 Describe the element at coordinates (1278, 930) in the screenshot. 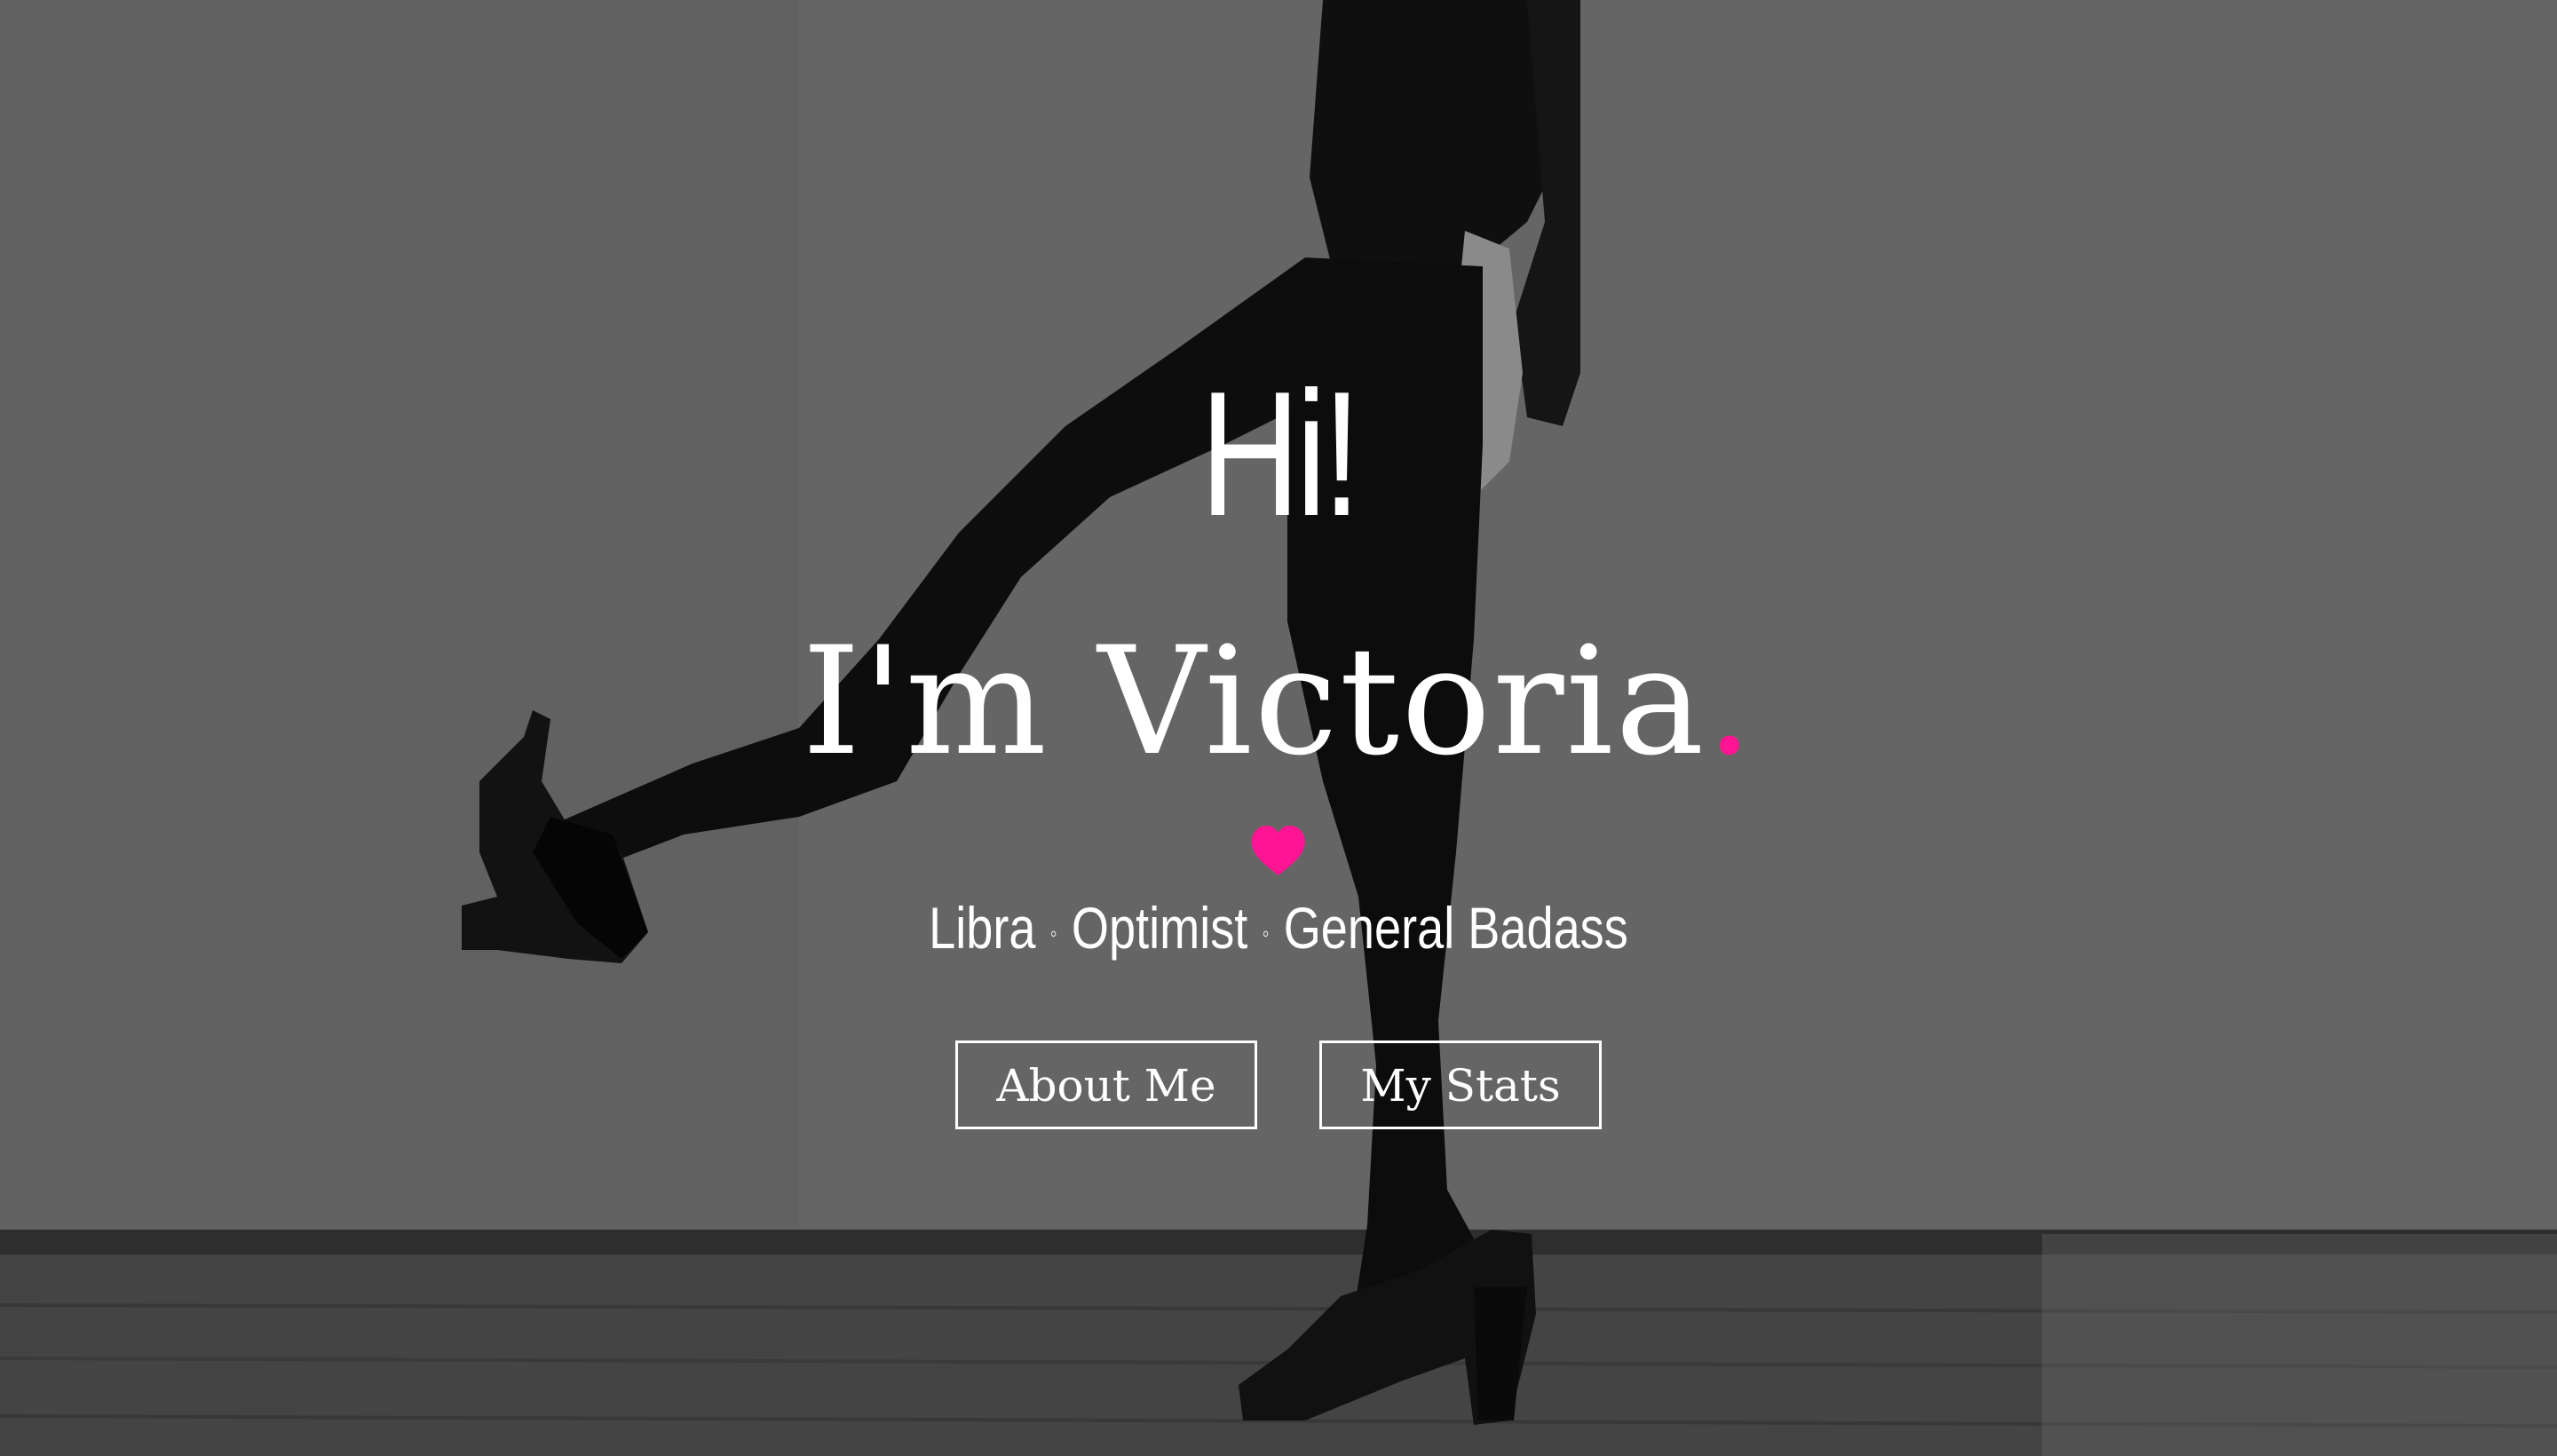

I see `traits-line: Libra ◦ Optimist ◦ General Badass` at that location.